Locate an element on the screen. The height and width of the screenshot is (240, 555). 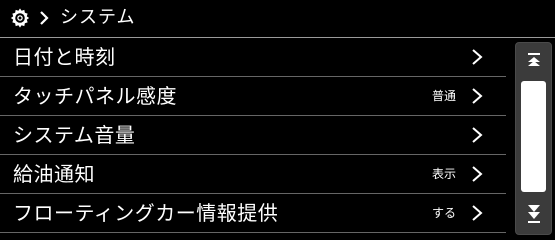
menu-item-floating-car-info: フローティングカー情報提供 する is located at coordinates (253, 213).